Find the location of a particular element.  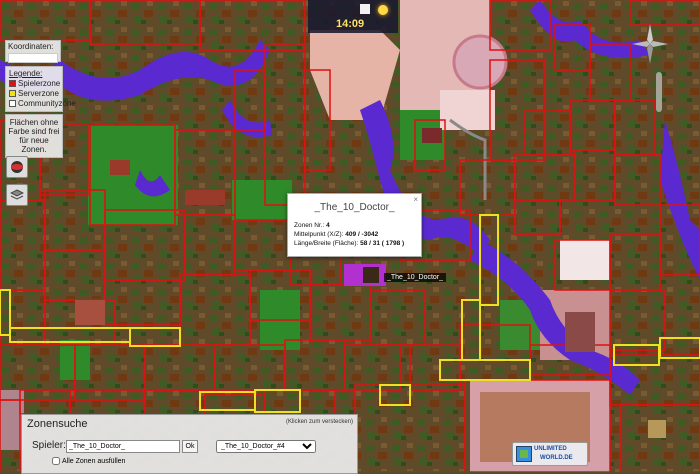

sun-icon is located at coordinates (383, 10).